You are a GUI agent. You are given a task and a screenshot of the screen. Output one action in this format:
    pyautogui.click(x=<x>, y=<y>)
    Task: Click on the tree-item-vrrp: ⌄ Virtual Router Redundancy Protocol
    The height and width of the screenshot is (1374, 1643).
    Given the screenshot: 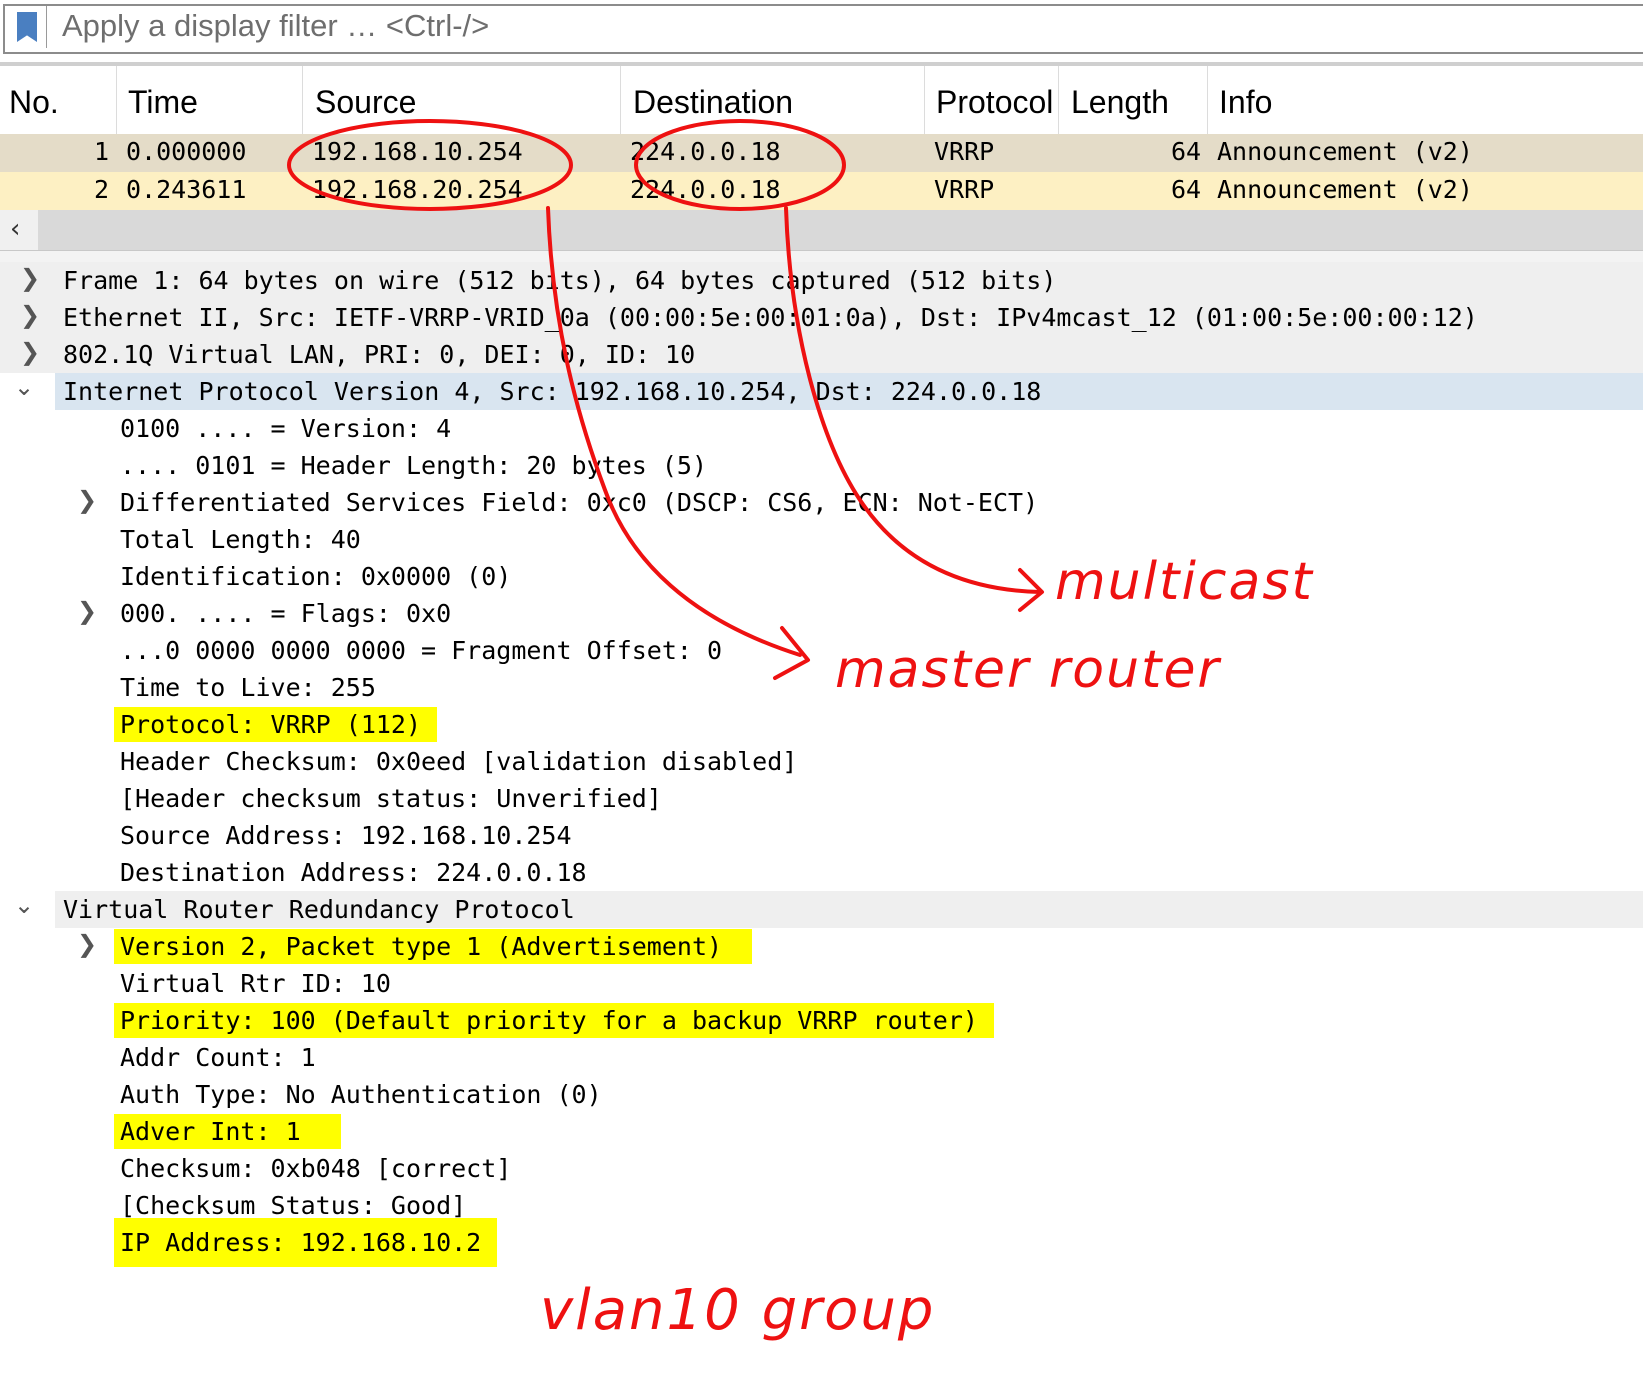 What is the action you would take?
    pyautogui.click(x=821, y=909)
    